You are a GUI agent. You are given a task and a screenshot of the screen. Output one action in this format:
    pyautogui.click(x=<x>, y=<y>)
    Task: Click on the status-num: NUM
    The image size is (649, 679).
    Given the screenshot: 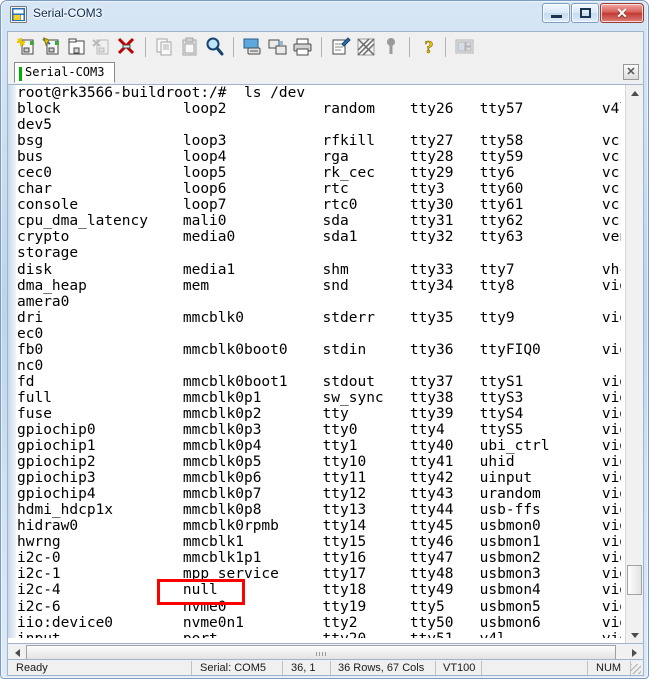 What is the action you would take?
    pyautogui.click(x=609, y=668)
    